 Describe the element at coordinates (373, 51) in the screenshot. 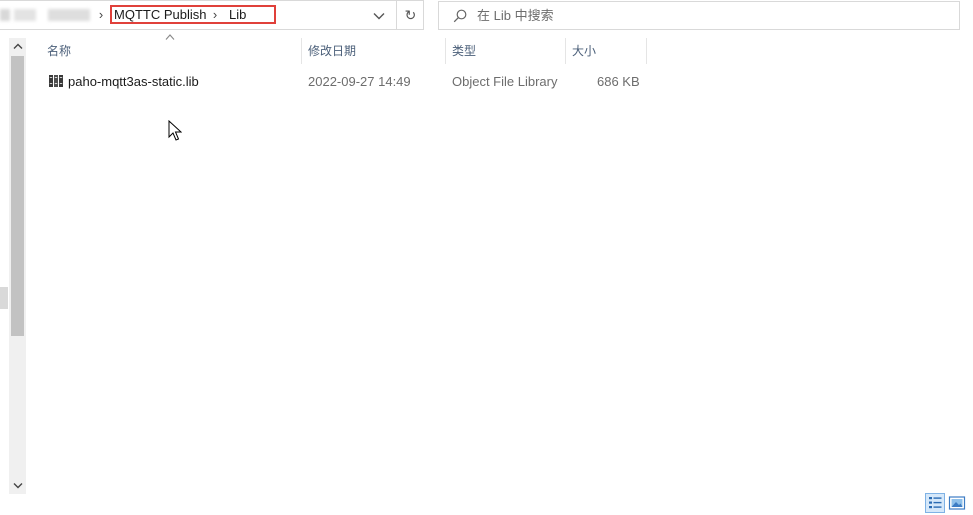

I see `column-header-date: 修改日期` at that location.